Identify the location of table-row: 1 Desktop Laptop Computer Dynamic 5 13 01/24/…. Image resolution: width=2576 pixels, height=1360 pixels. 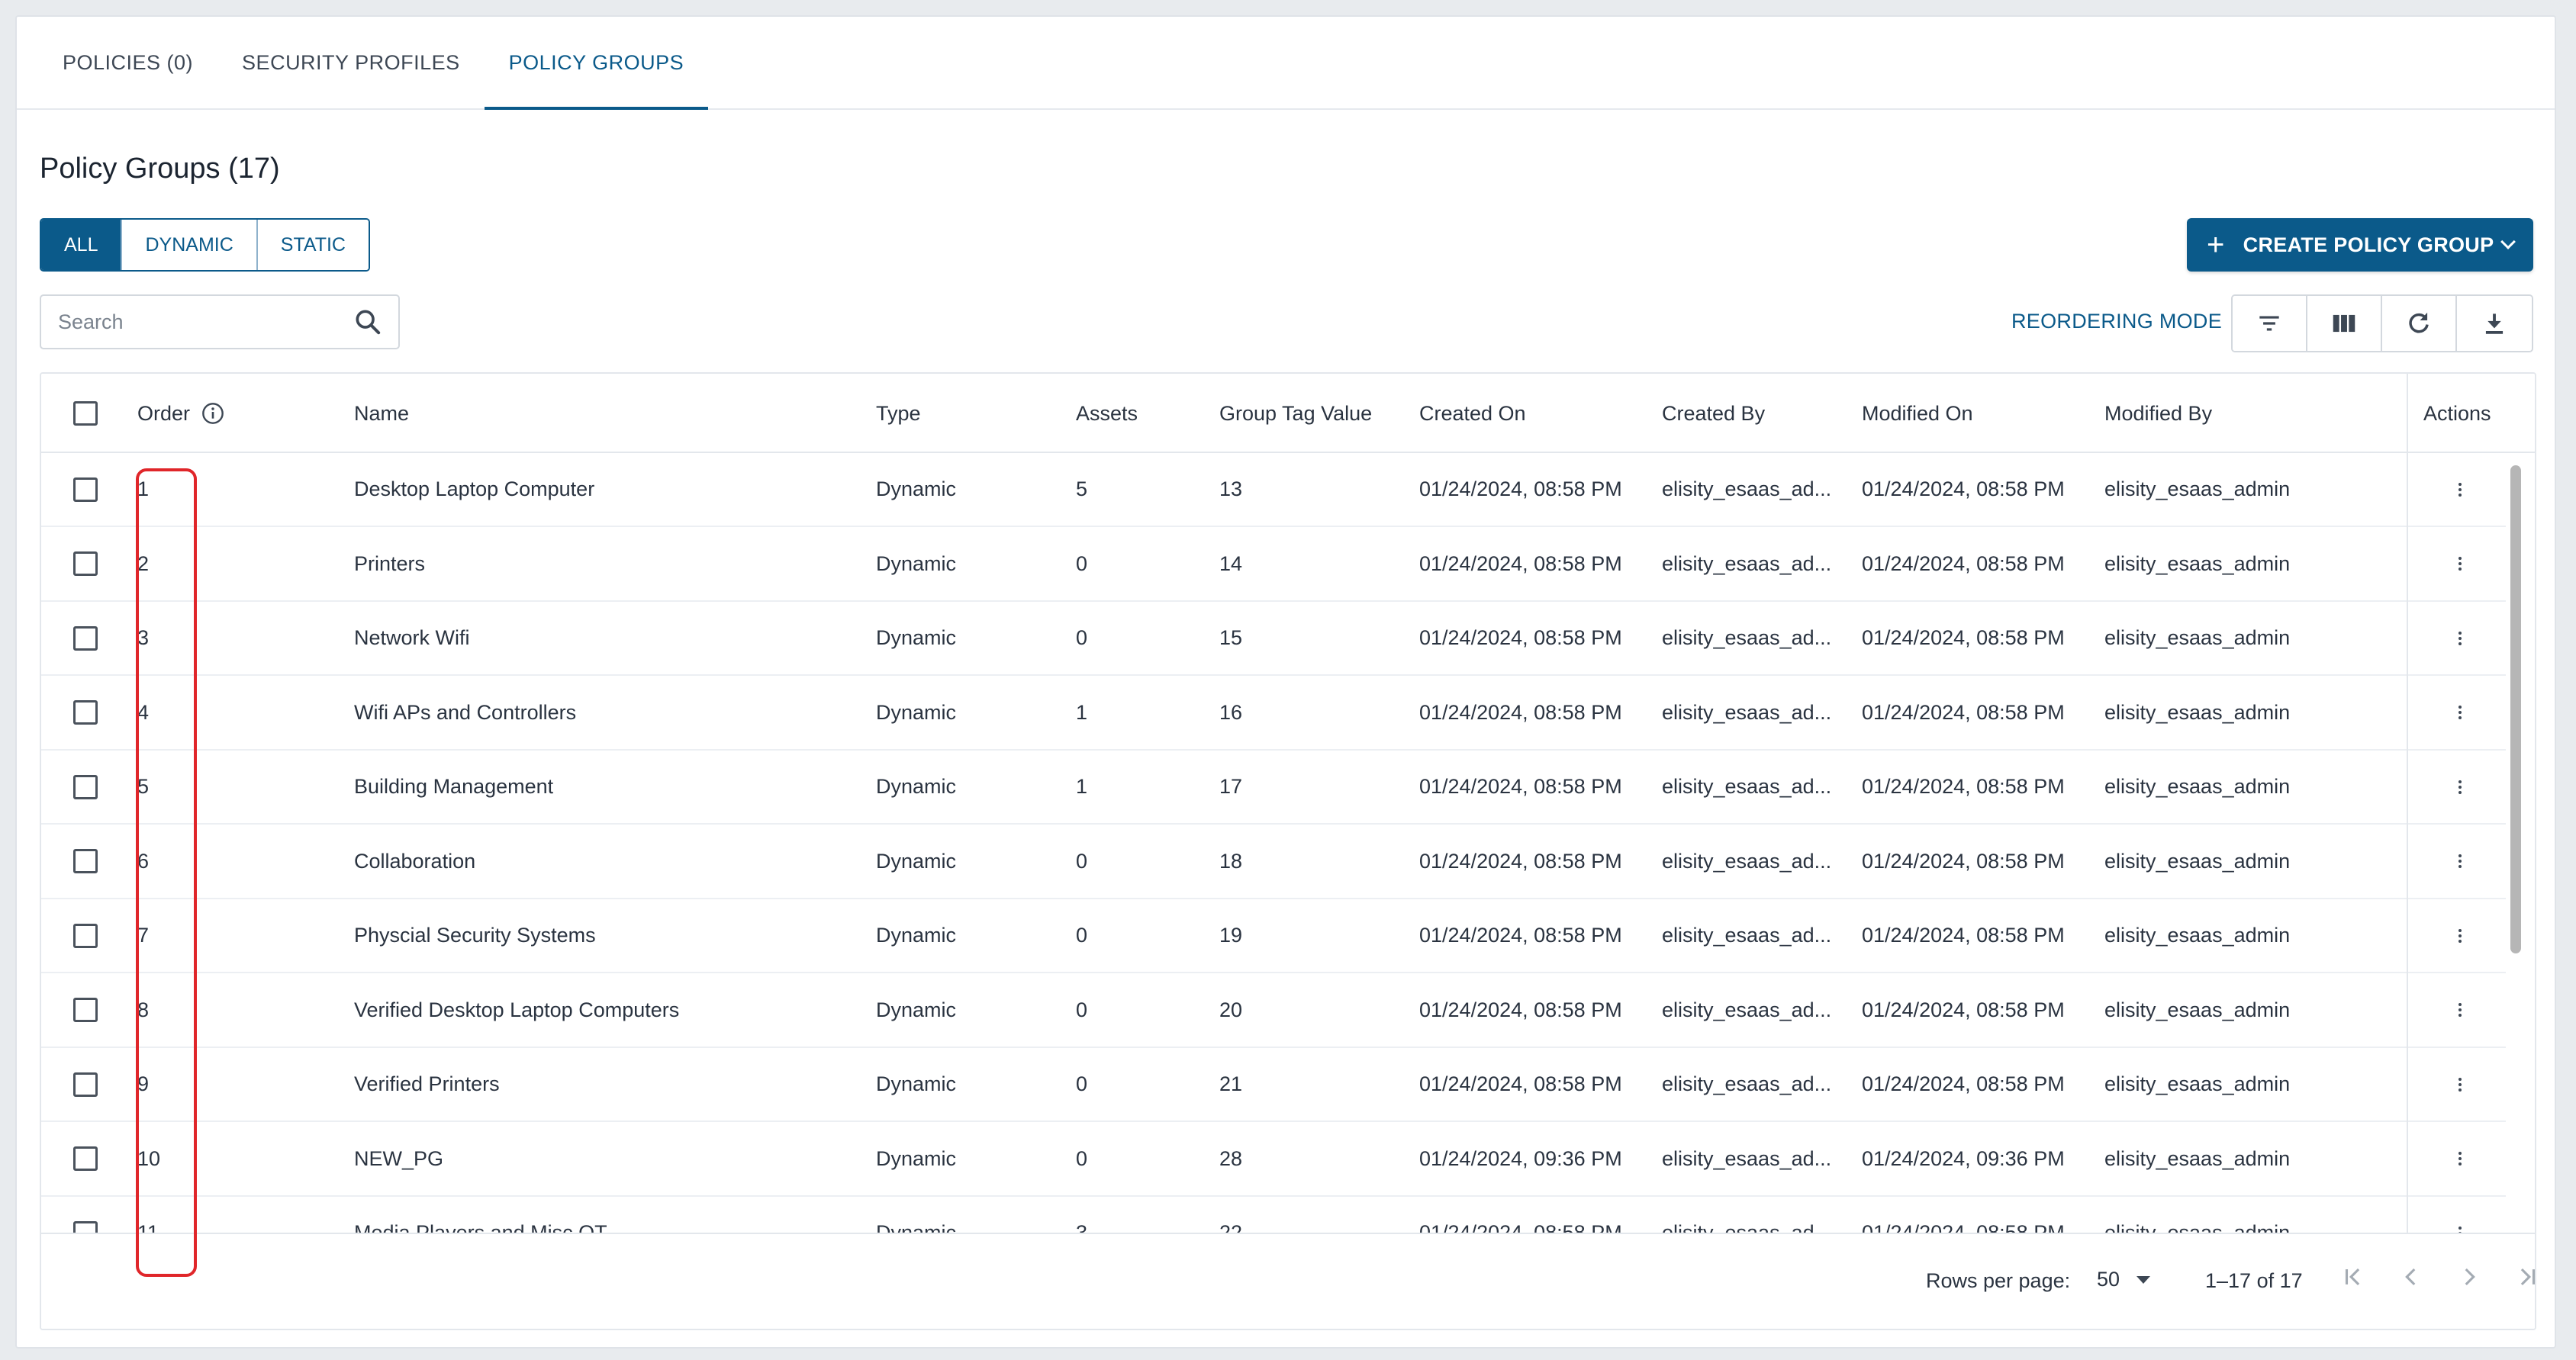
(1273, 490).